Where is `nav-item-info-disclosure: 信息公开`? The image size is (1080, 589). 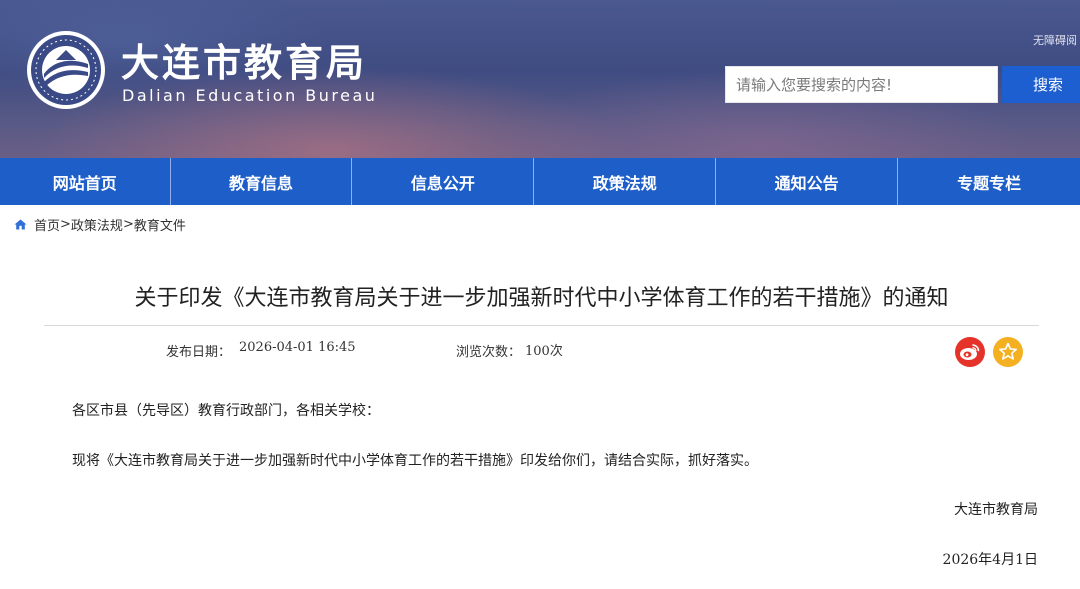
nav-item-info-disclosure: 信息公开 is located at coordinates (443, 181).